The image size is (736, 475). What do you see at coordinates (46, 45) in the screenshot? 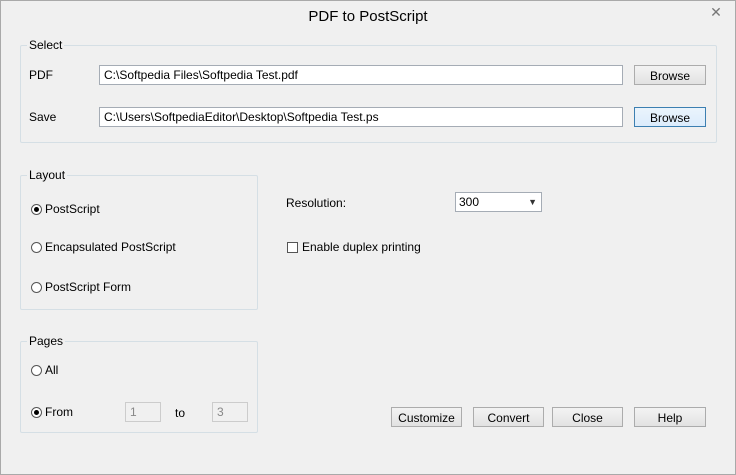
I see `select-group-label: Select` at bounding box center [46, 45].